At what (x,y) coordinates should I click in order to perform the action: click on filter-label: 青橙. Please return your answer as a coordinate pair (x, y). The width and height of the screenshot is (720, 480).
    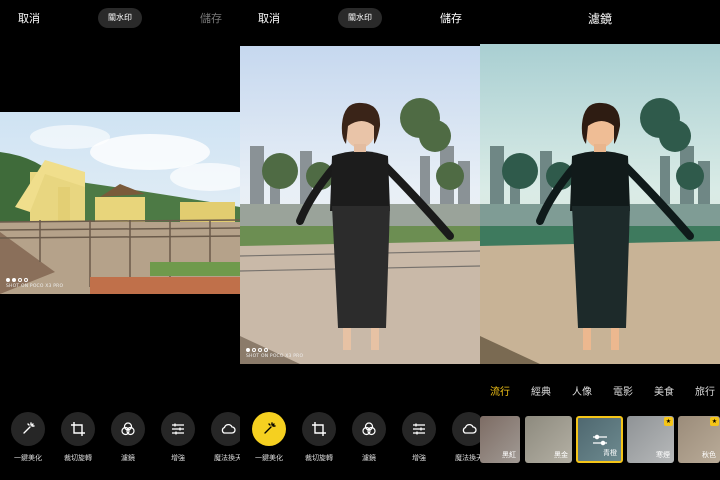
    Looking at the image, I should click on (610, 453).